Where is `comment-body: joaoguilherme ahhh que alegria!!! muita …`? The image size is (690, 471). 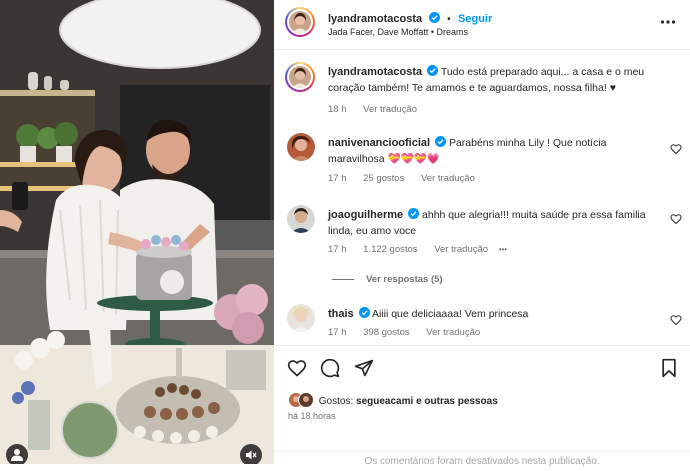
comment-body: joaoguilherme ahhh que alegria!!! muita … is located at coordinates (493, 223).